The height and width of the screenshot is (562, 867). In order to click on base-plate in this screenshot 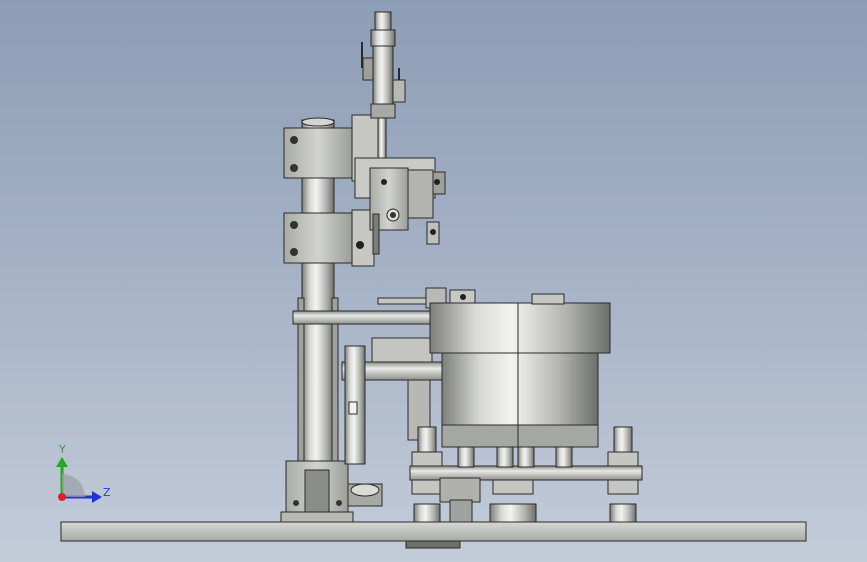, I will do `click(433, 535)`.